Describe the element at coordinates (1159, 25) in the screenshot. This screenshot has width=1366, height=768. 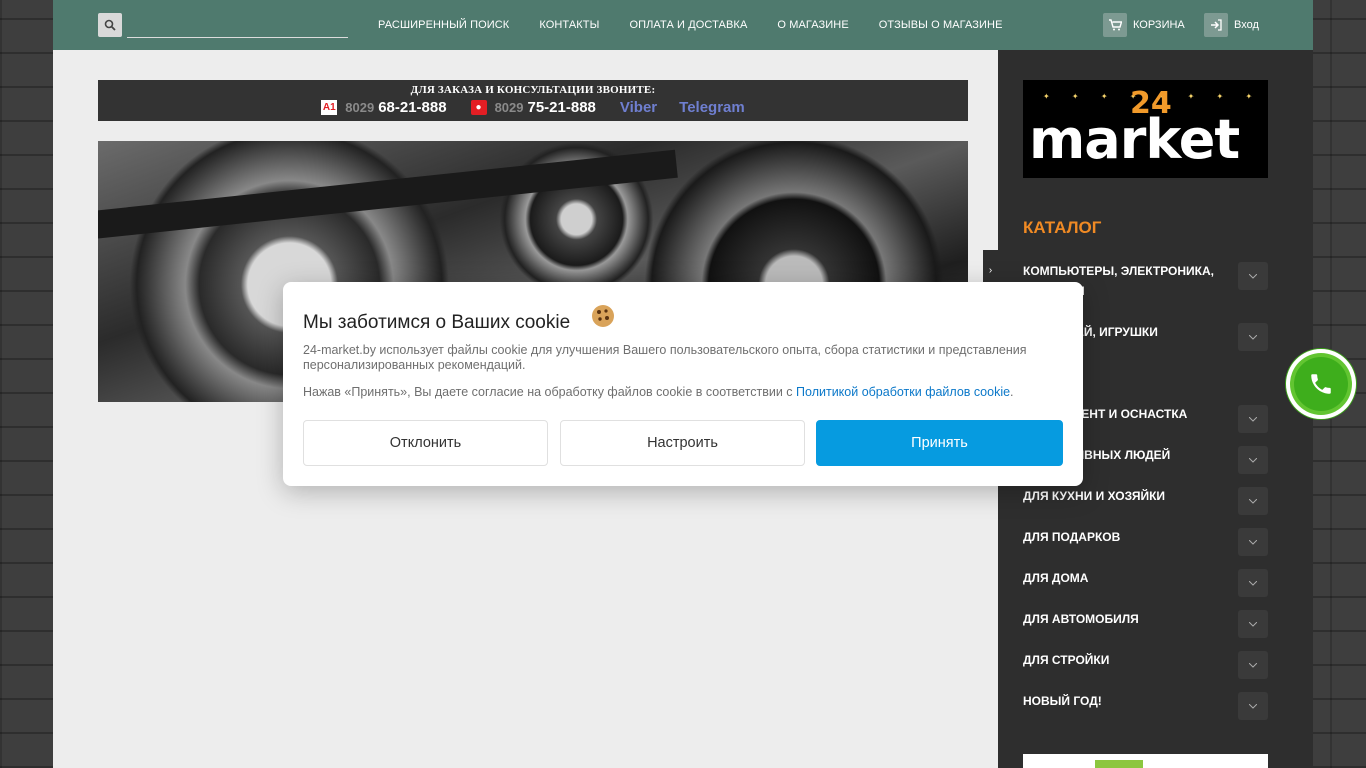
I see `cart-label: КОРЗИНА` at that location.